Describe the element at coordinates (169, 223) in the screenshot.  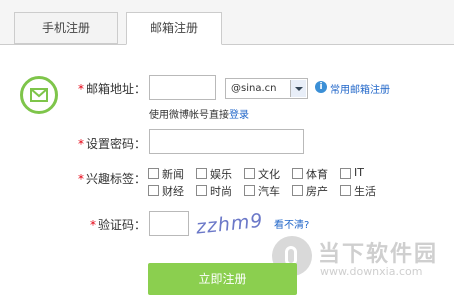
I see `captcha-field` at that location.